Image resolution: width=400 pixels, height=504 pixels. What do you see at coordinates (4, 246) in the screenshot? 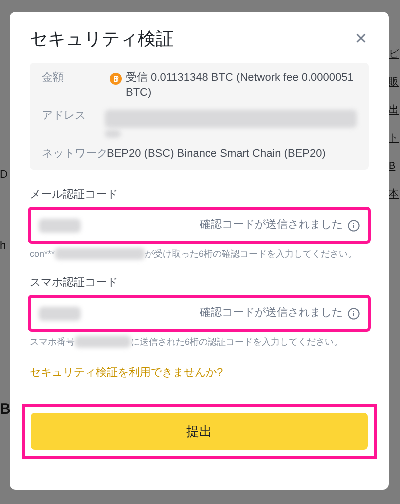
I see `background-text: h` at bounding box center [4, 246].